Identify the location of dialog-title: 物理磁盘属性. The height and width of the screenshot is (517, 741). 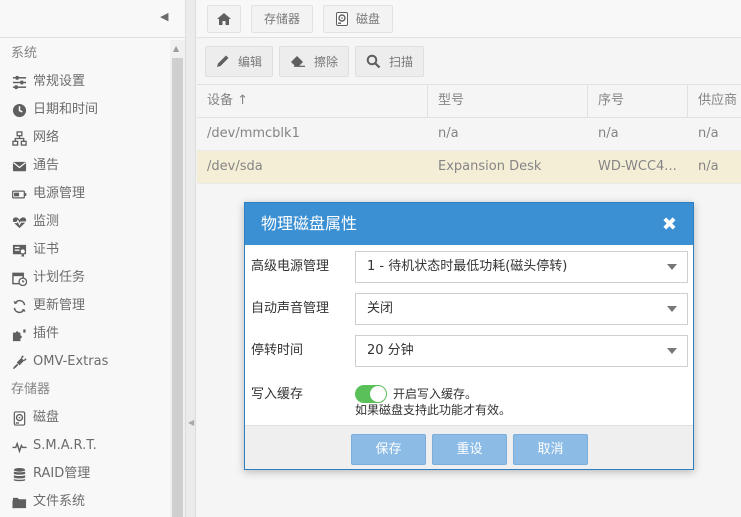
(309, 223).